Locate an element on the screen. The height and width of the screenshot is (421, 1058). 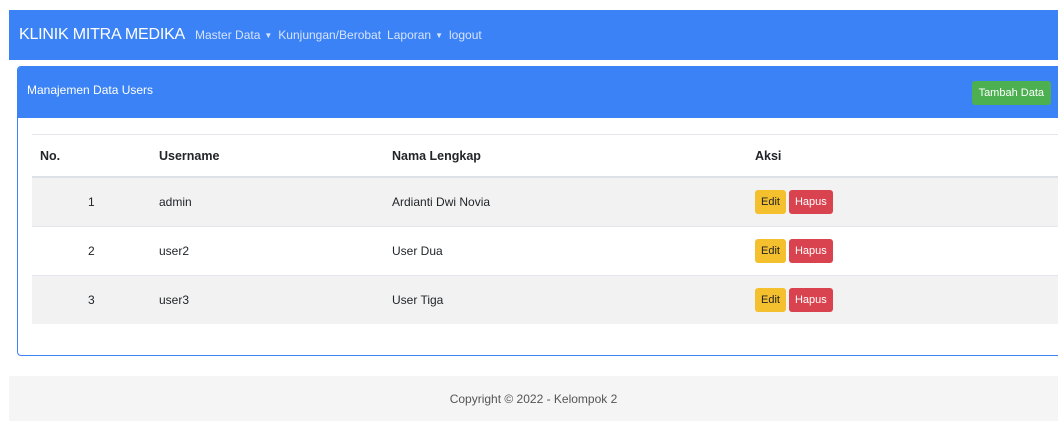
cell-nama: User Dua is located at coordinates (573, 250).